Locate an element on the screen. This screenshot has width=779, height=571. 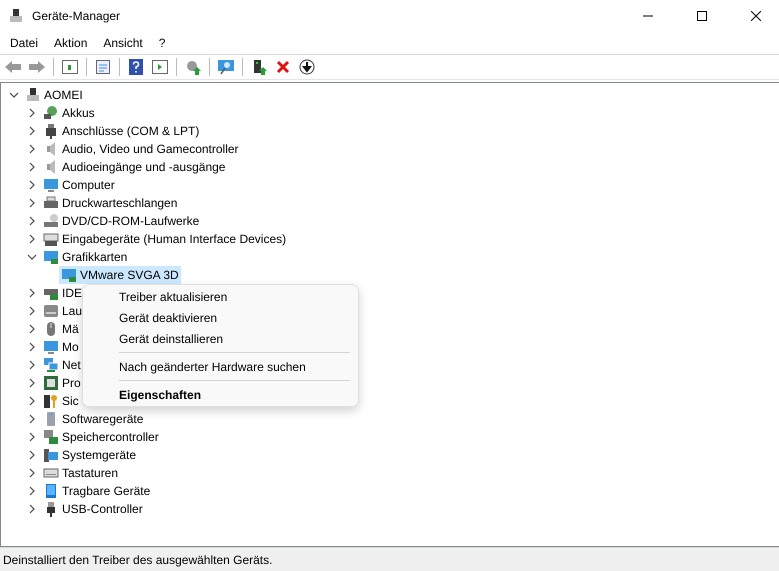
storage-controller-icon is located at coordinates (51, 437).